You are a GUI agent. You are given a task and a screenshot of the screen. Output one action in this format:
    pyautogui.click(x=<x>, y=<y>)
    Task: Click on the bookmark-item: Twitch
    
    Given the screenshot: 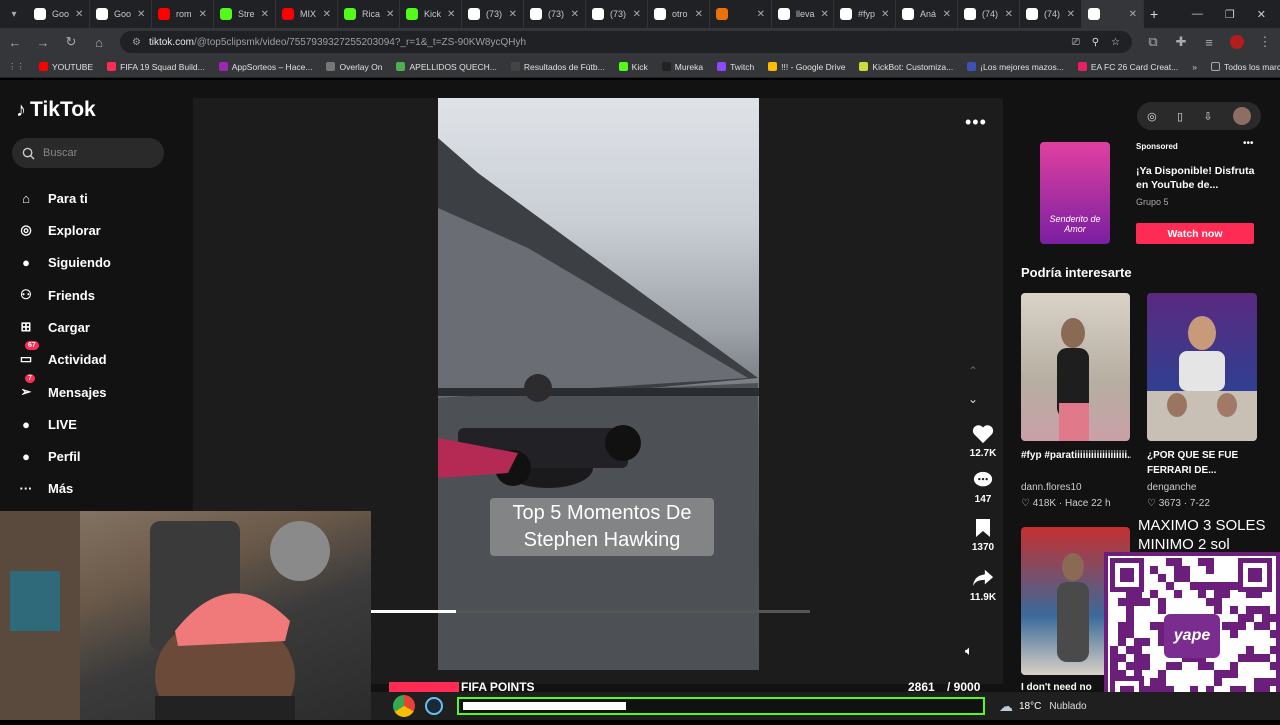 What is the action you would take?
    pyautogui.click(x=735, y=67)
    